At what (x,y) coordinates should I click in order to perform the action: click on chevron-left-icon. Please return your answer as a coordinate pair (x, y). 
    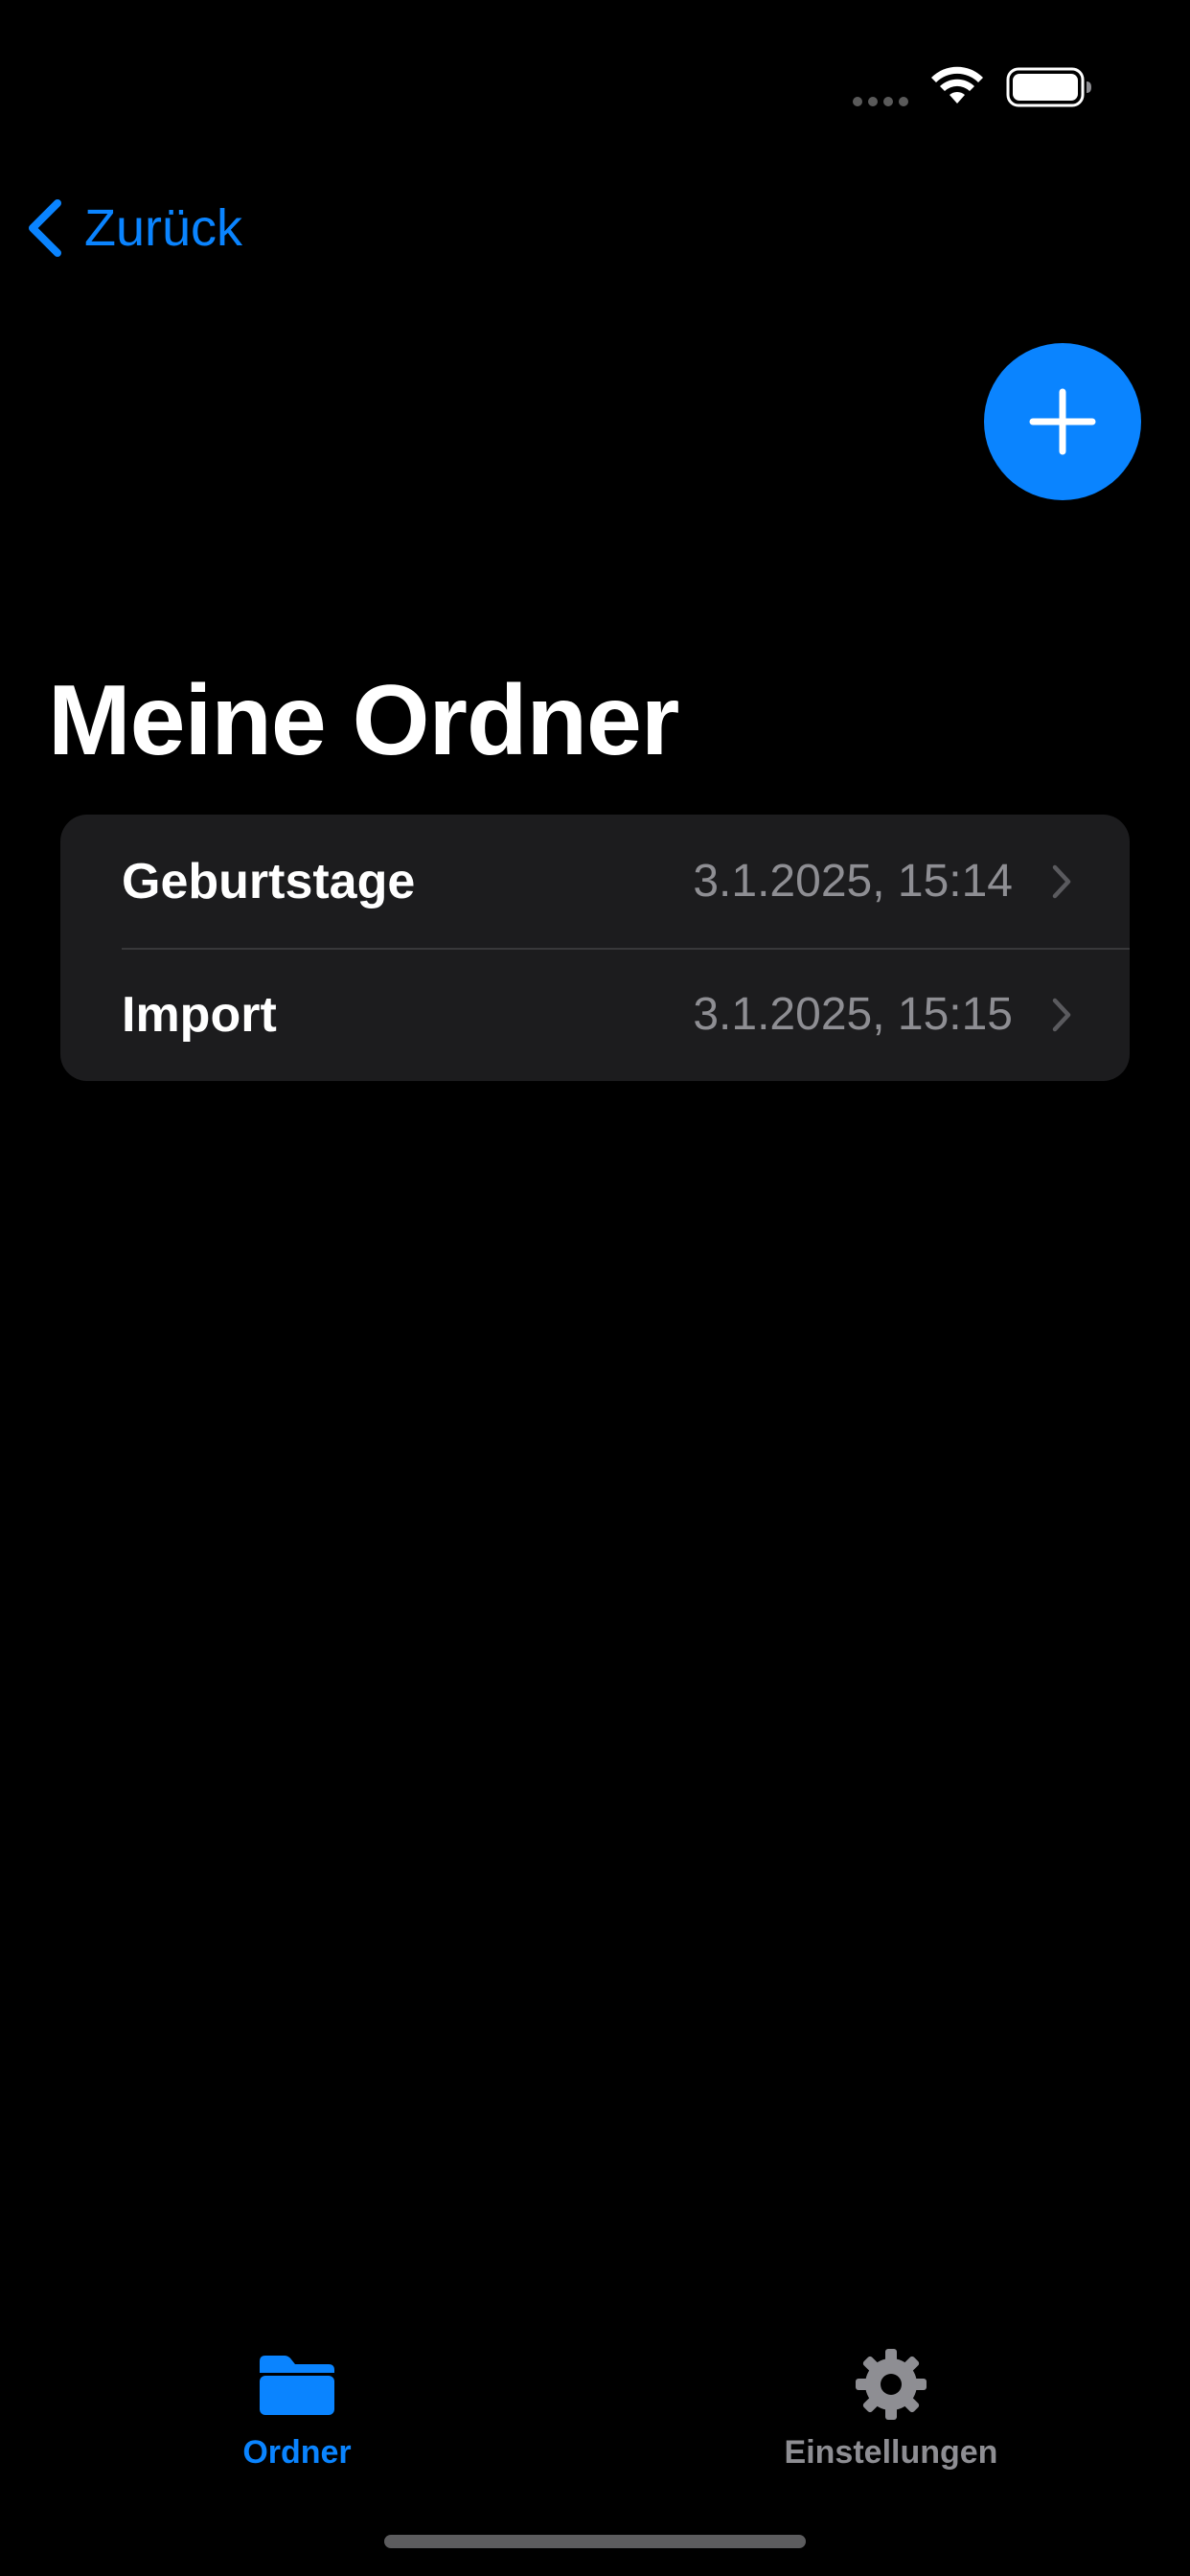
    Looking at the image, I should click on (45, 228).